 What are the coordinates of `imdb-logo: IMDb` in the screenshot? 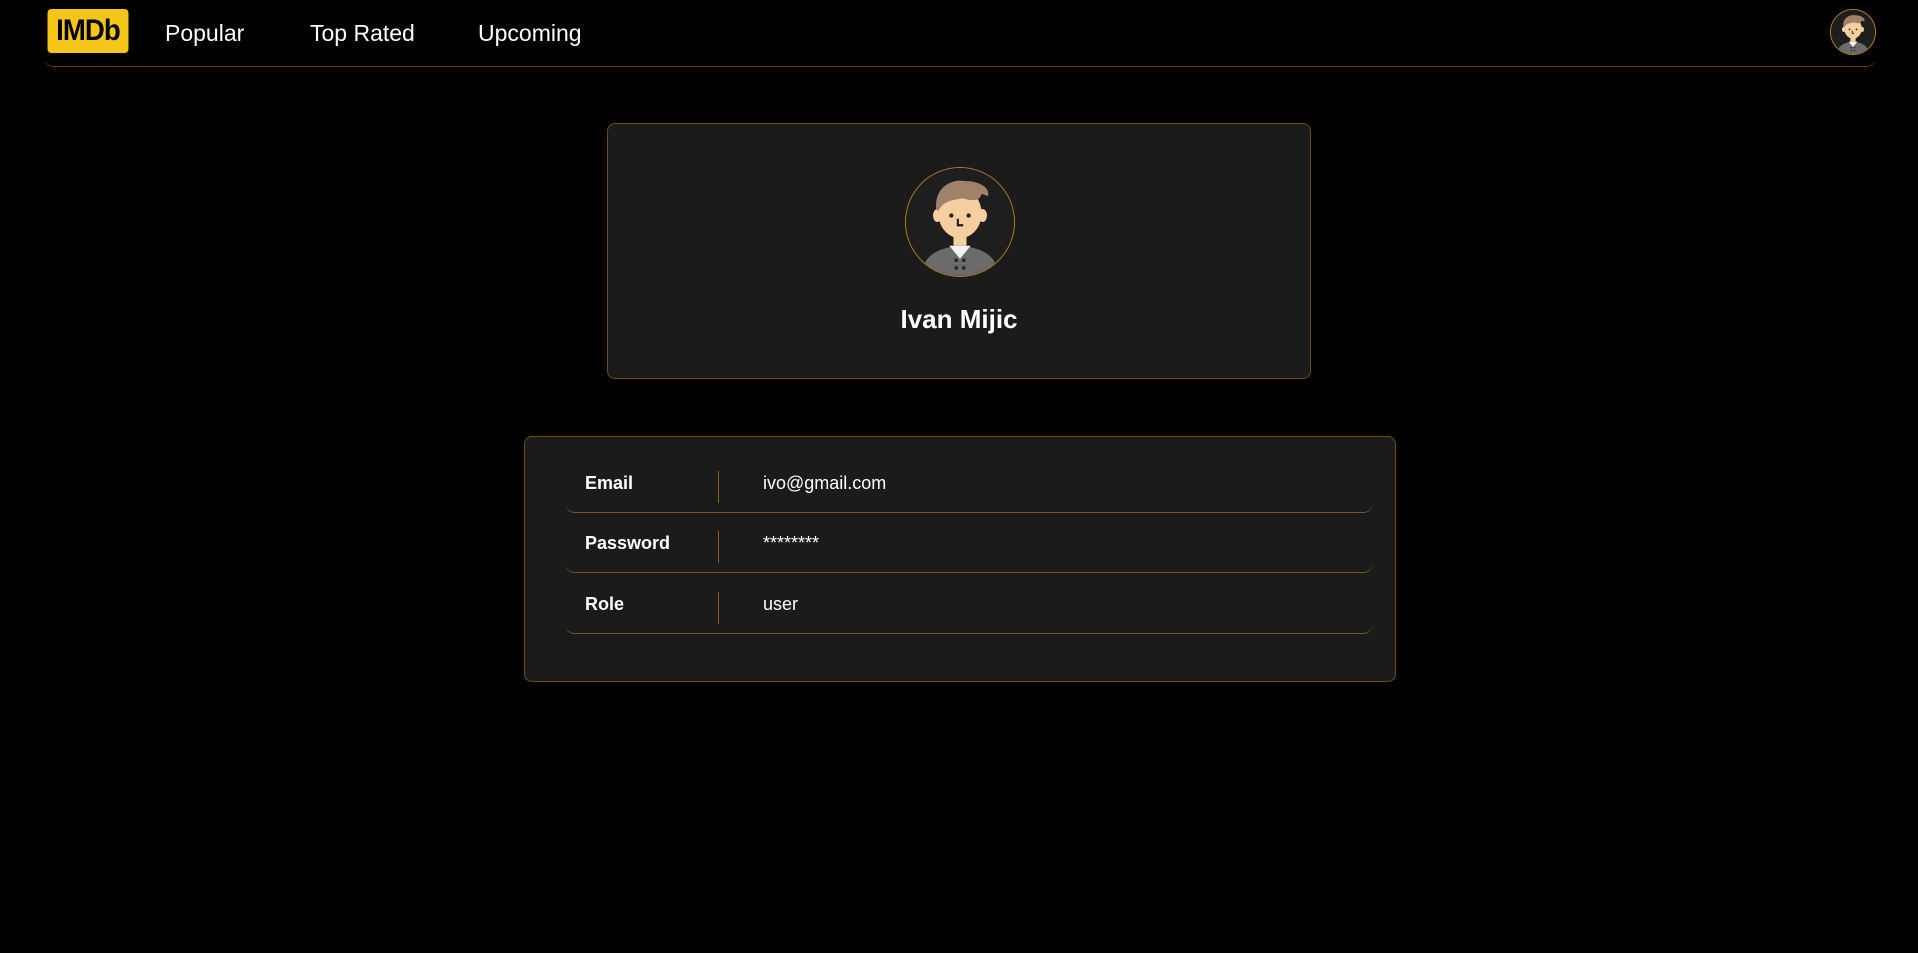 It's located at (88, 31).